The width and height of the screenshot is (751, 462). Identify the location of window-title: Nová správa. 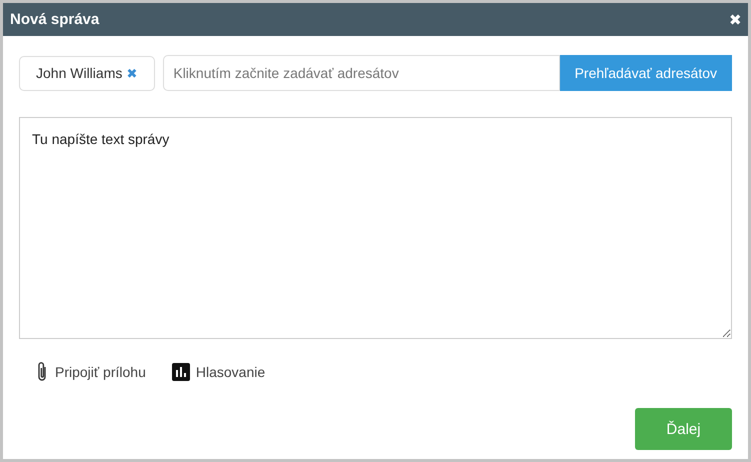
(55, 19).